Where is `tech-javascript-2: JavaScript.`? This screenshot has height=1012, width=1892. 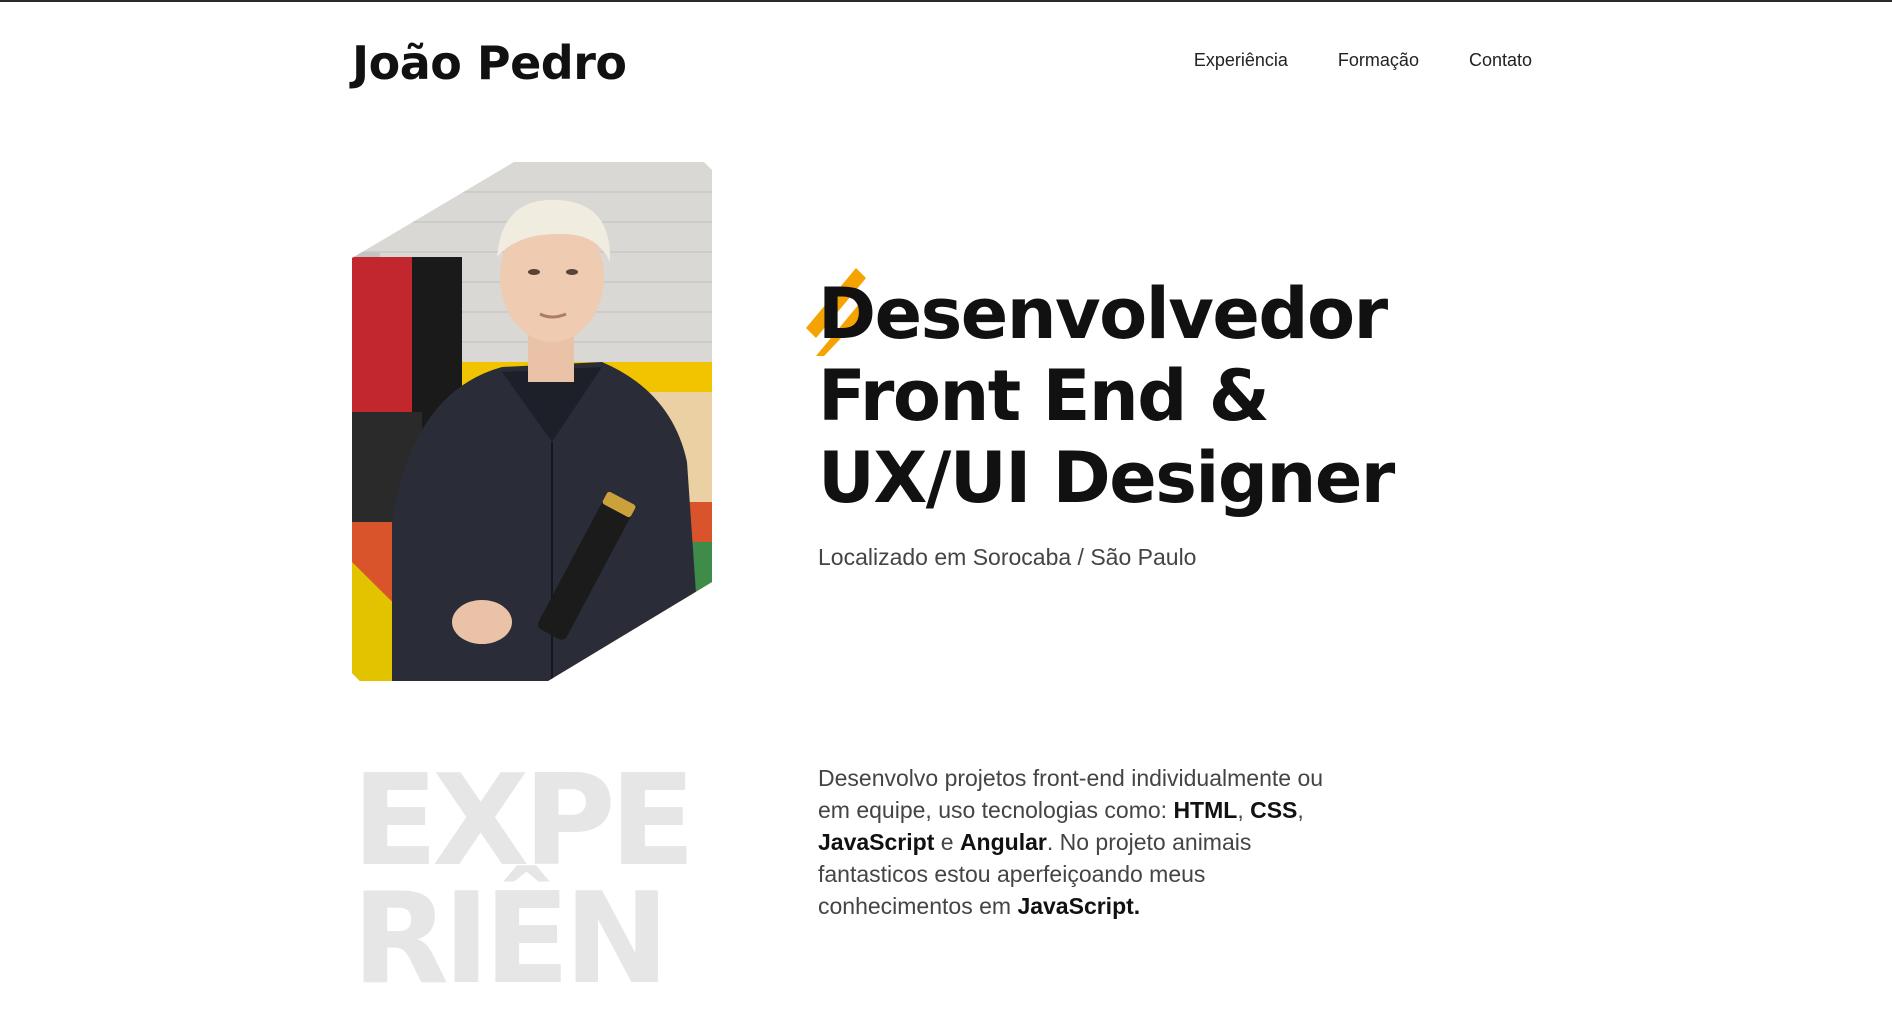 tech-javascript-2: JavaScript. is located at coordinates (1079, 906).